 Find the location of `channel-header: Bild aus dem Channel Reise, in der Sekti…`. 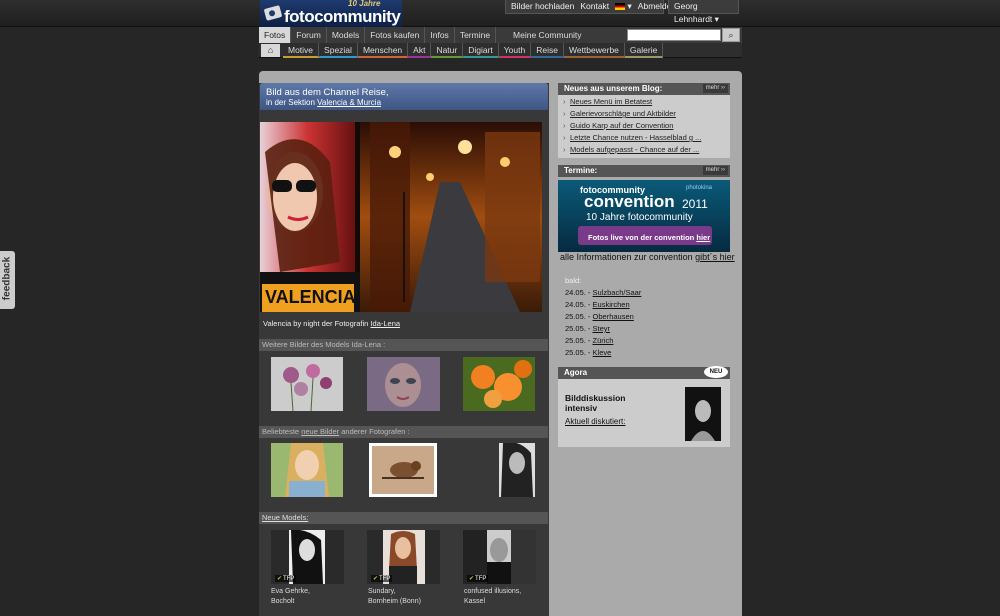

channel-header: Bild aus dem Channel Reise, in der Sekti… is located at coordinates (404, 96).